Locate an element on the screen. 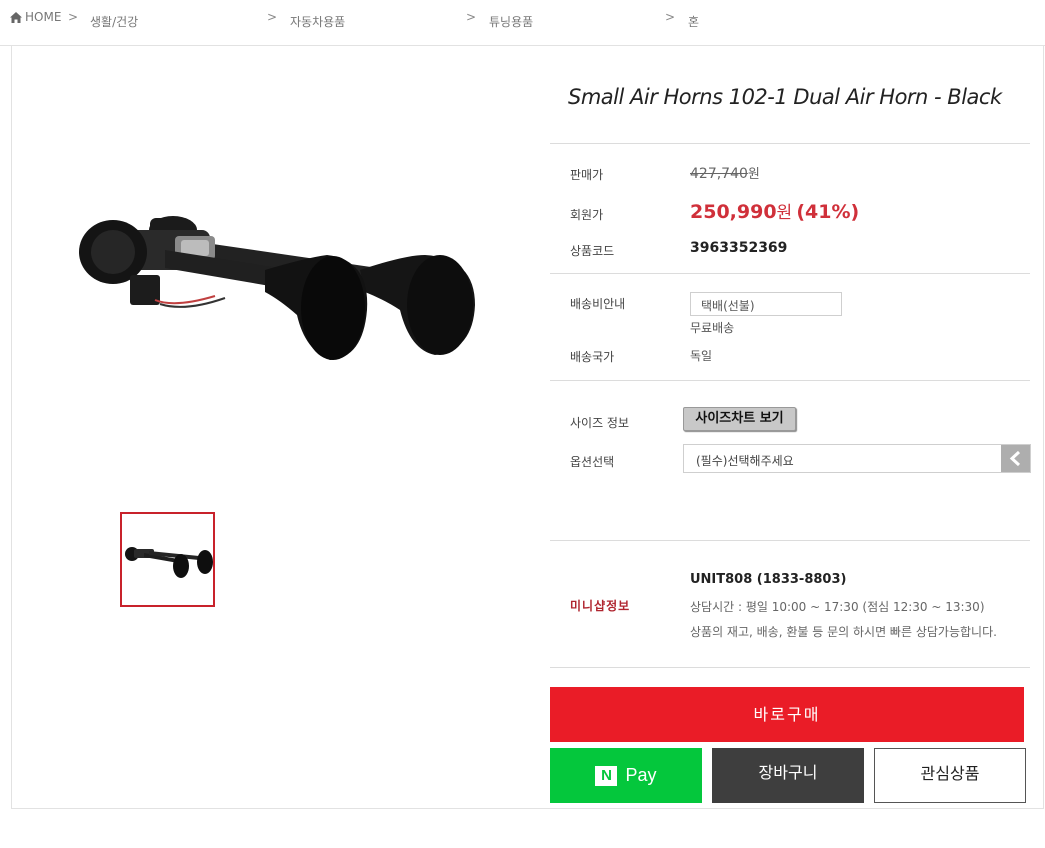  size-chart-button: 사이즈차트 보기 is located at coordinates (739, 419).